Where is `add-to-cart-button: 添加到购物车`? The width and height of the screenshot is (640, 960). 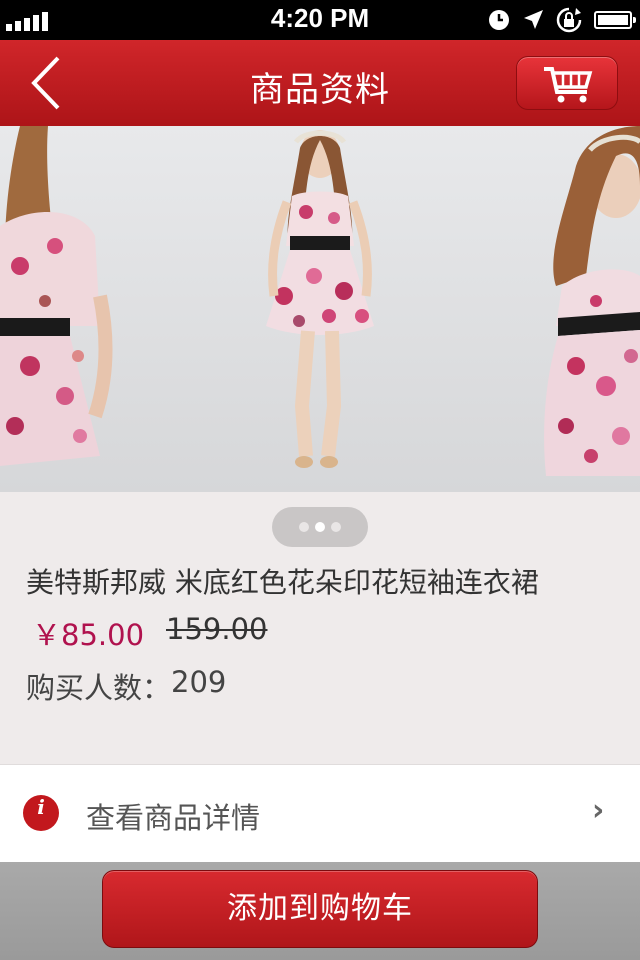 add-to-cart-button: 添加到购物车 is located at coordinates (320, 909).